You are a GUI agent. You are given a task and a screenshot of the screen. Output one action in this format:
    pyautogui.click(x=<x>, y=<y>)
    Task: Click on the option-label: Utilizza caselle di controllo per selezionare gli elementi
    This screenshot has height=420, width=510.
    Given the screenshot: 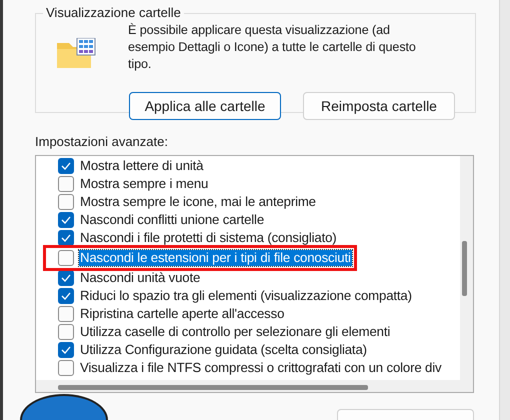 What is the action you would take?
    pyautogui.click(x=235, y=332)
    